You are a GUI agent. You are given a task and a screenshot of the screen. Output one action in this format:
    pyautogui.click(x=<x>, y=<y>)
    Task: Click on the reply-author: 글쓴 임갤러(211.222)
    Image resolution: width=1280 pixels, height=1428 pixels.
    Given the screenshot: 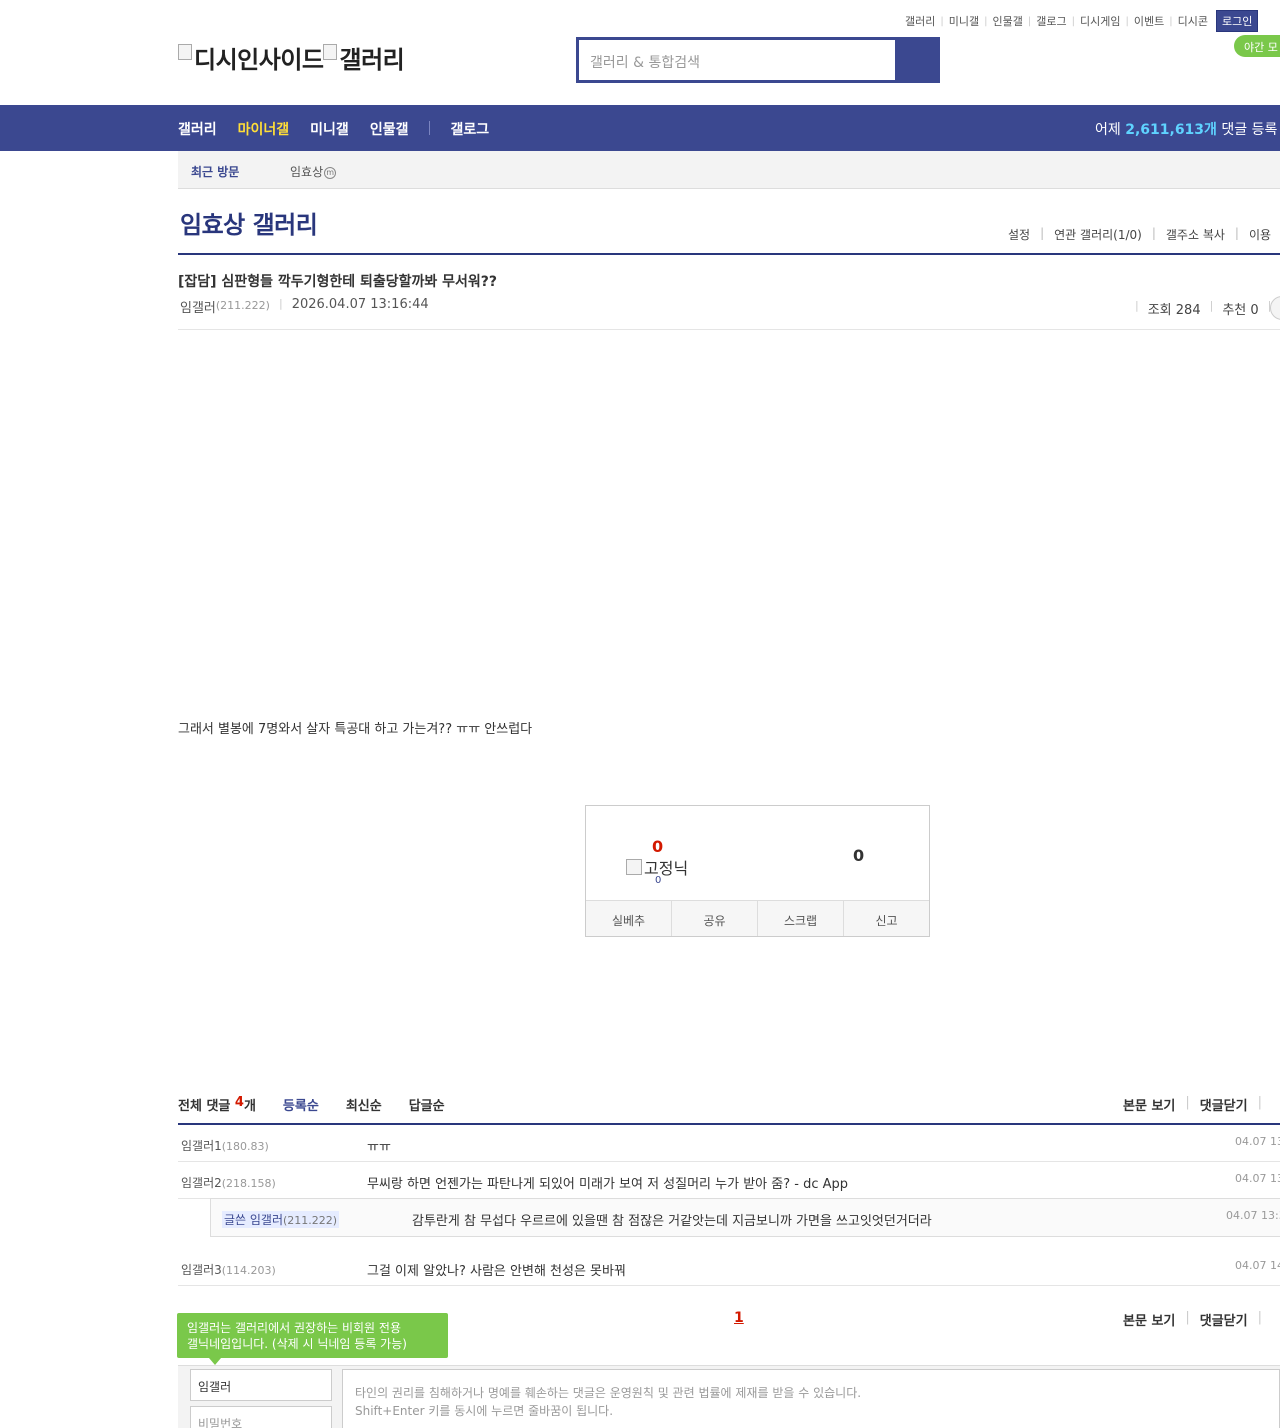 What is the action you would take?
    pyautogui.click(x=281, y=1219)
    